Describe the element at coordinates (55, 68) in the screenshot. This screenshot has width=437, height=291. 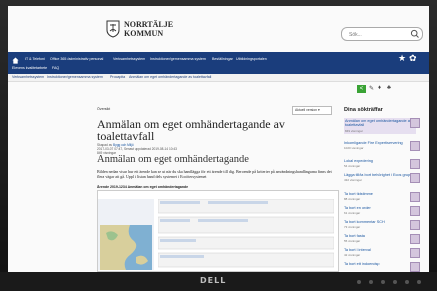
I see `nav-item-faq: FAQ` at that location.